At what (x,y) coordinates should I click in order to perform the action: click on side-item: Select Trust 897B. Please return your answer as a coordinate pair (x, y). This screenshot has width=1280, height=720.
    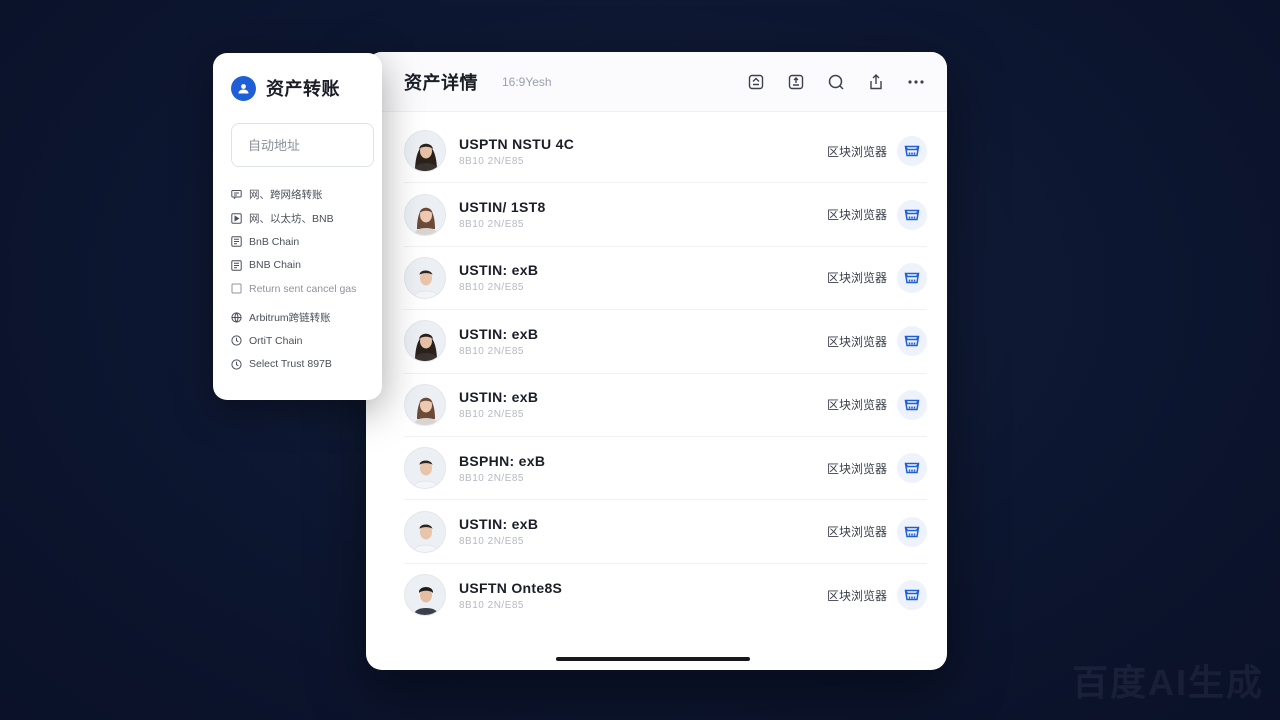
    Looking at the image, I should click on (298, 365).